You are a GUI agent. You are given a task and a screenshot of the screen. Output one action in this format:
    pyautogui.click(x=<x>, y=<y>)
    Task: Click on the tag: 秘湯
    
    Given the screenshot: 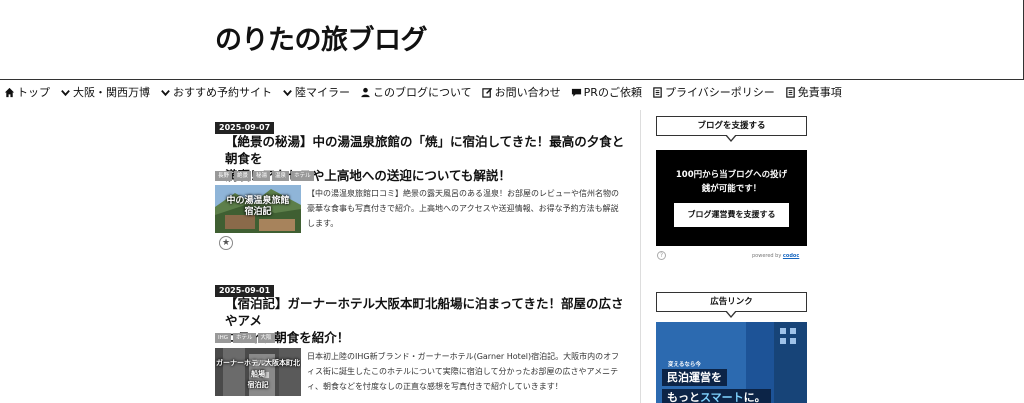 What is the action you would take?
    pyautogui.click(x=262, y=176)
    